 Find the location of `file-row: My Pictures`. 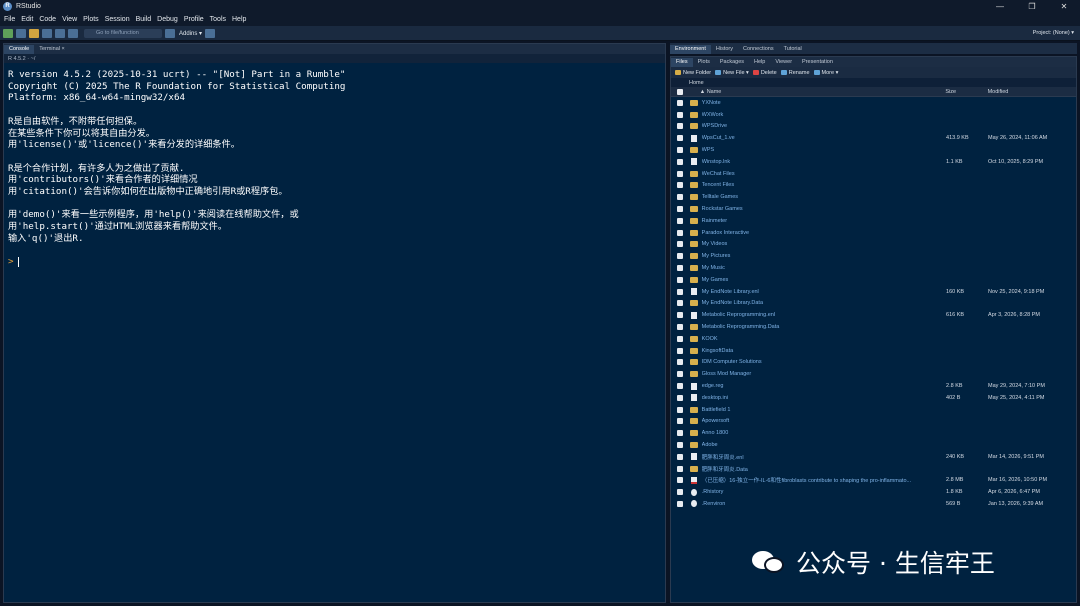

file-row: My Pictures is located at coordinates (873, 256).